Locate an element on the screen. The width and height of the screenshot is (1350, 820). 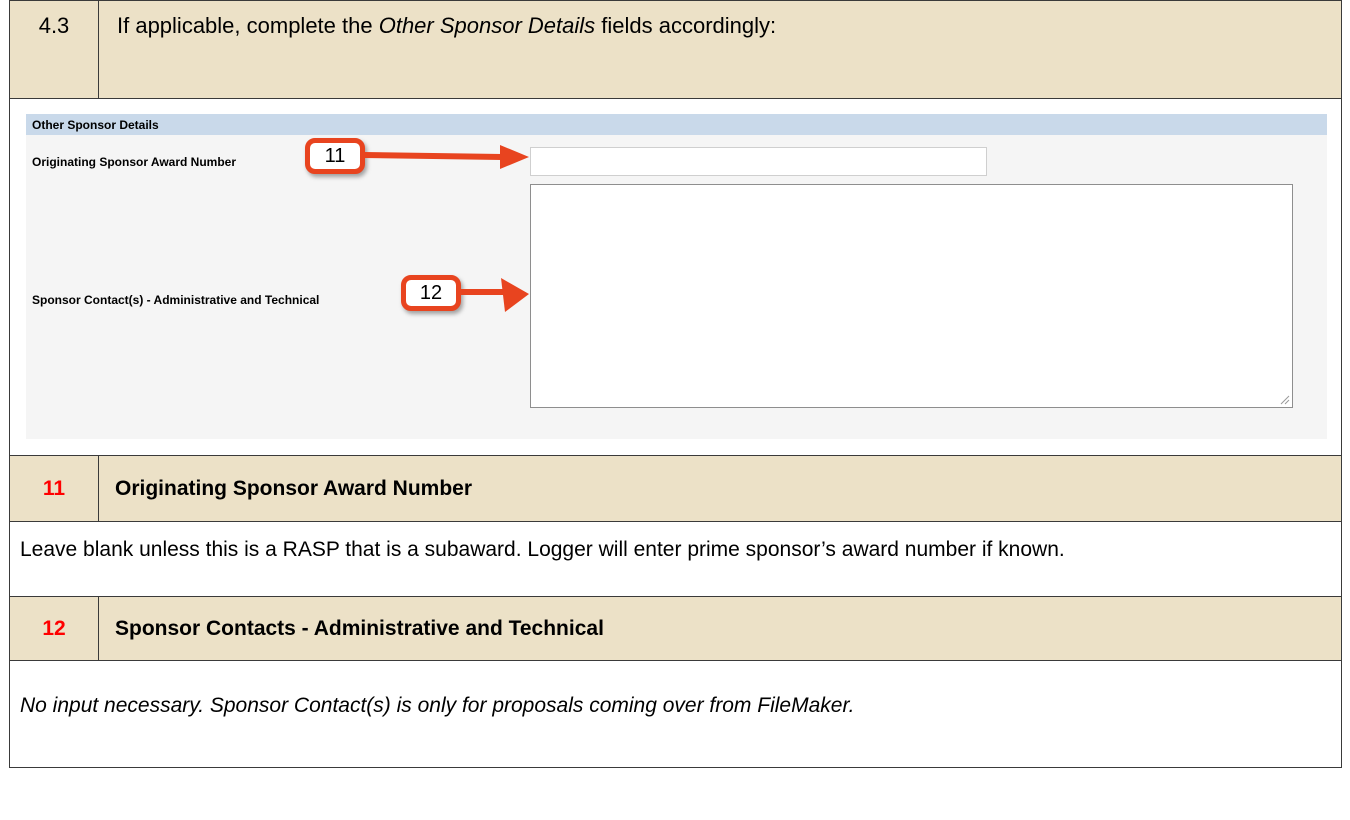
item-11-title: Originating Sponsor Award Number is located at coordinates (294, 488).